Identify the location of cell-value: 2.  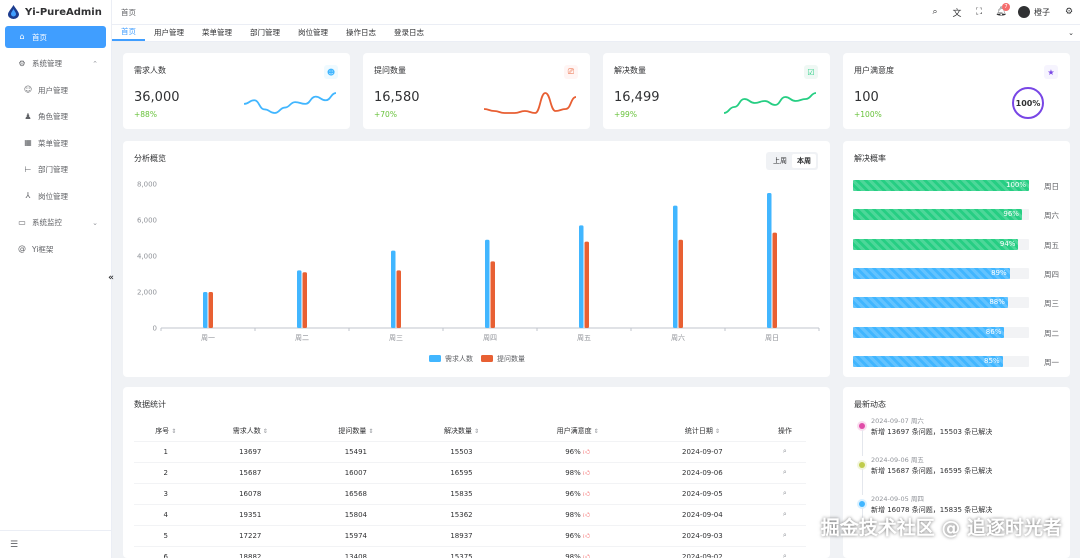
(165, 472).